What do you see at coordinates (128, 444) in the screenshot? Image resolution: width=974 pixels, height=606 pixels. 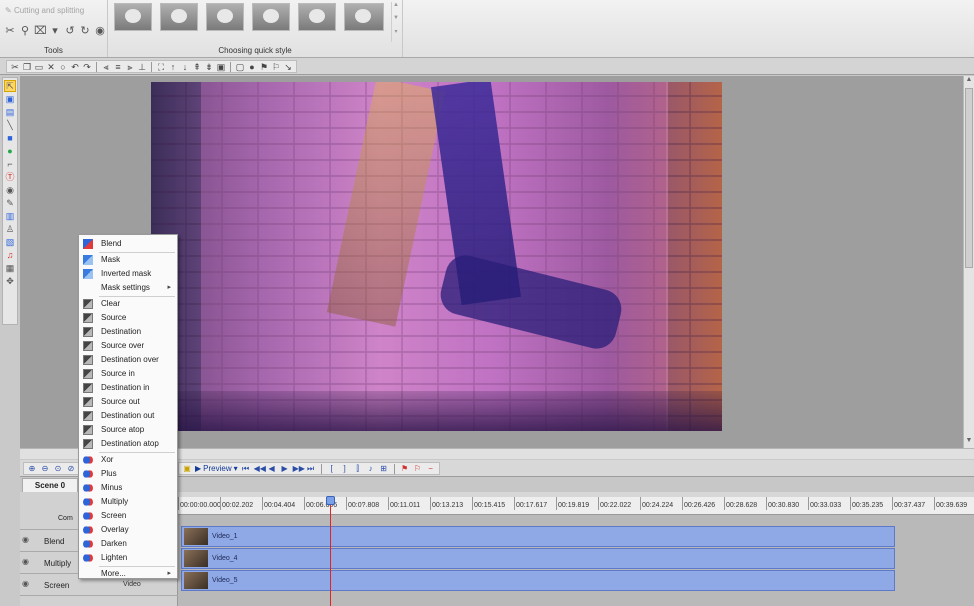 I see `menu-item-destination-atop: Destination atop` at bounding box center [128, 444].